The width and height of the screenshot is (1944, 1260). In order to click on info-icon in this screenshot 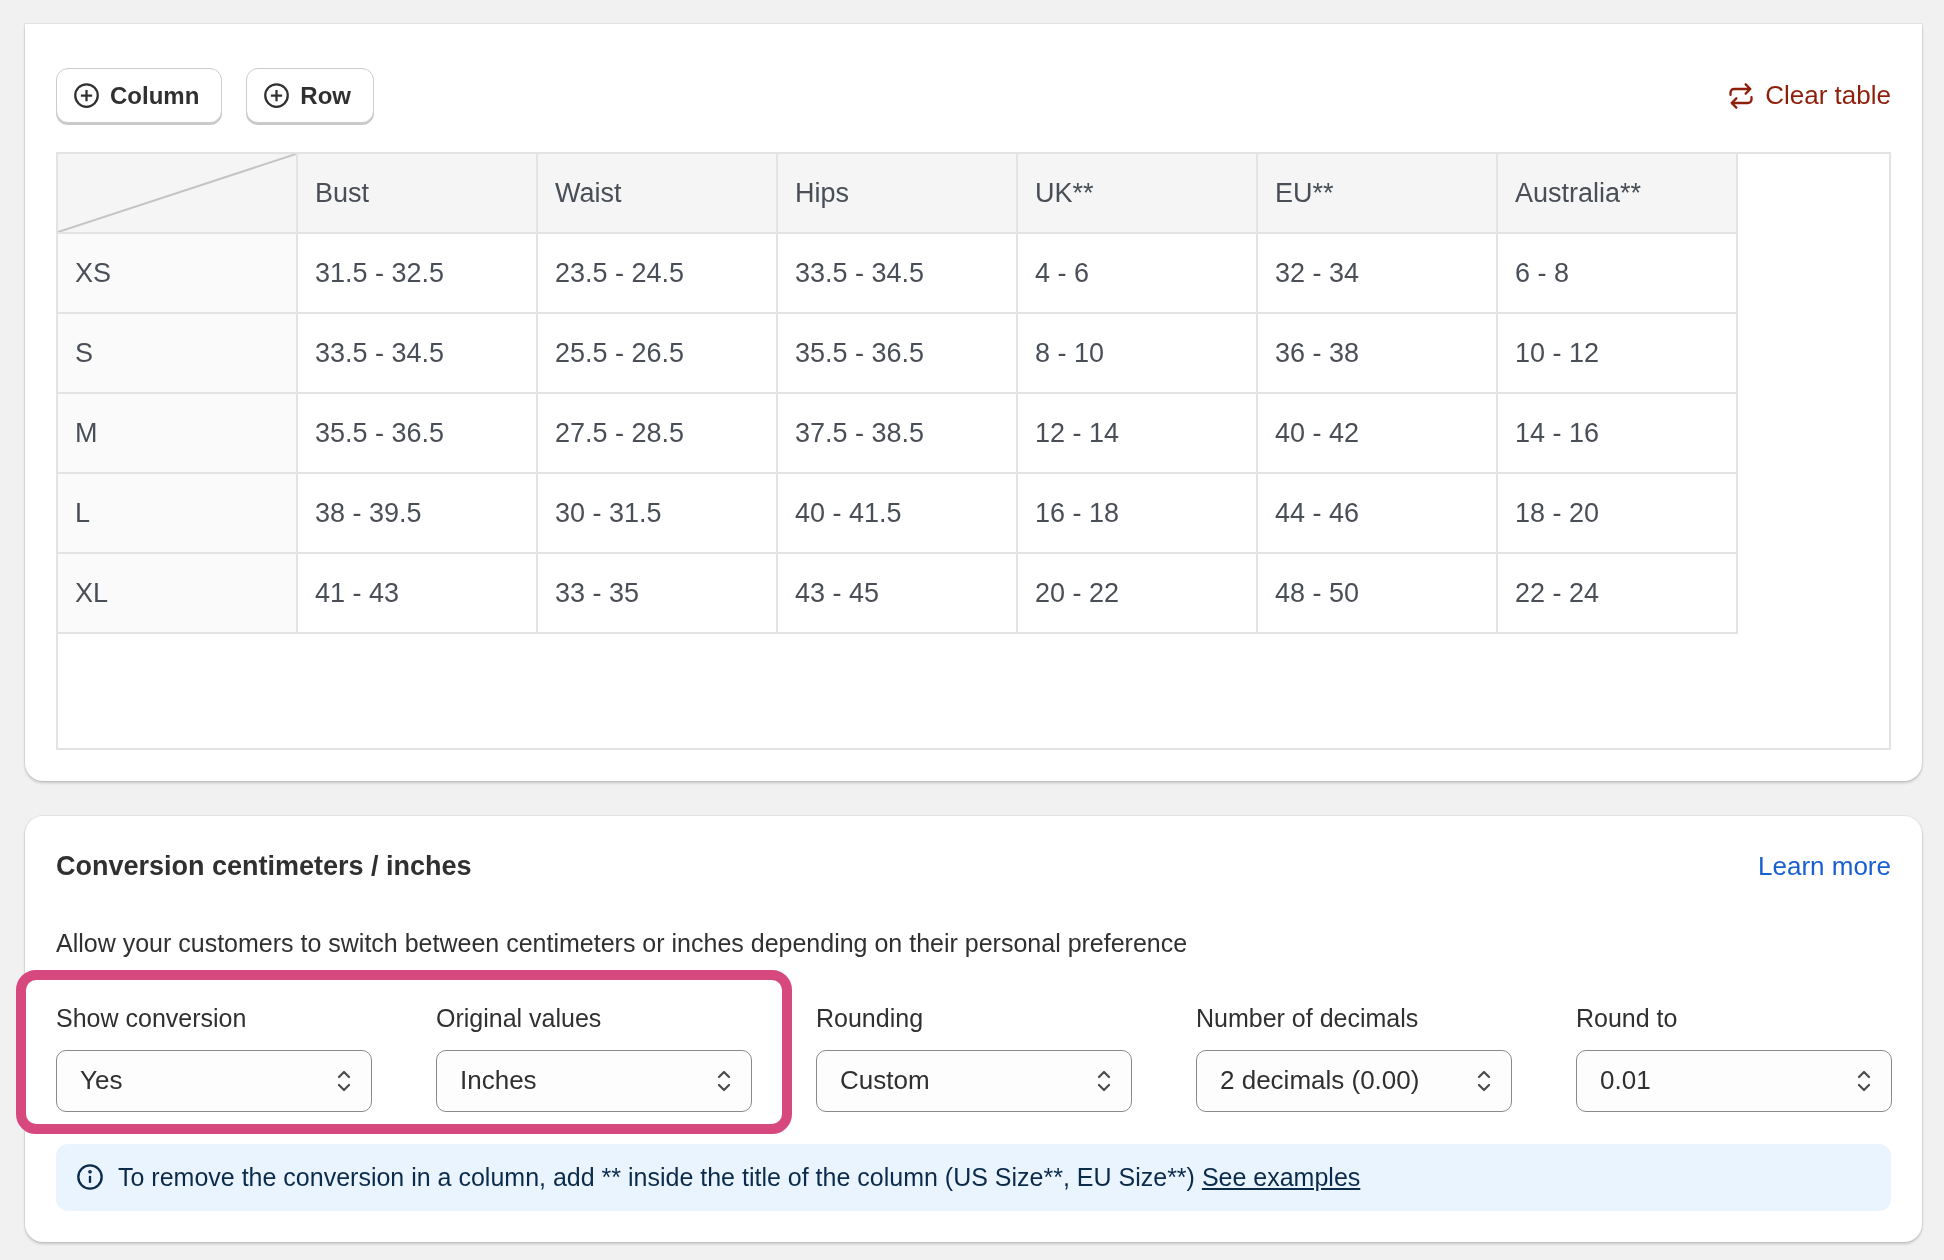, I will do `click(90, 1177)`.